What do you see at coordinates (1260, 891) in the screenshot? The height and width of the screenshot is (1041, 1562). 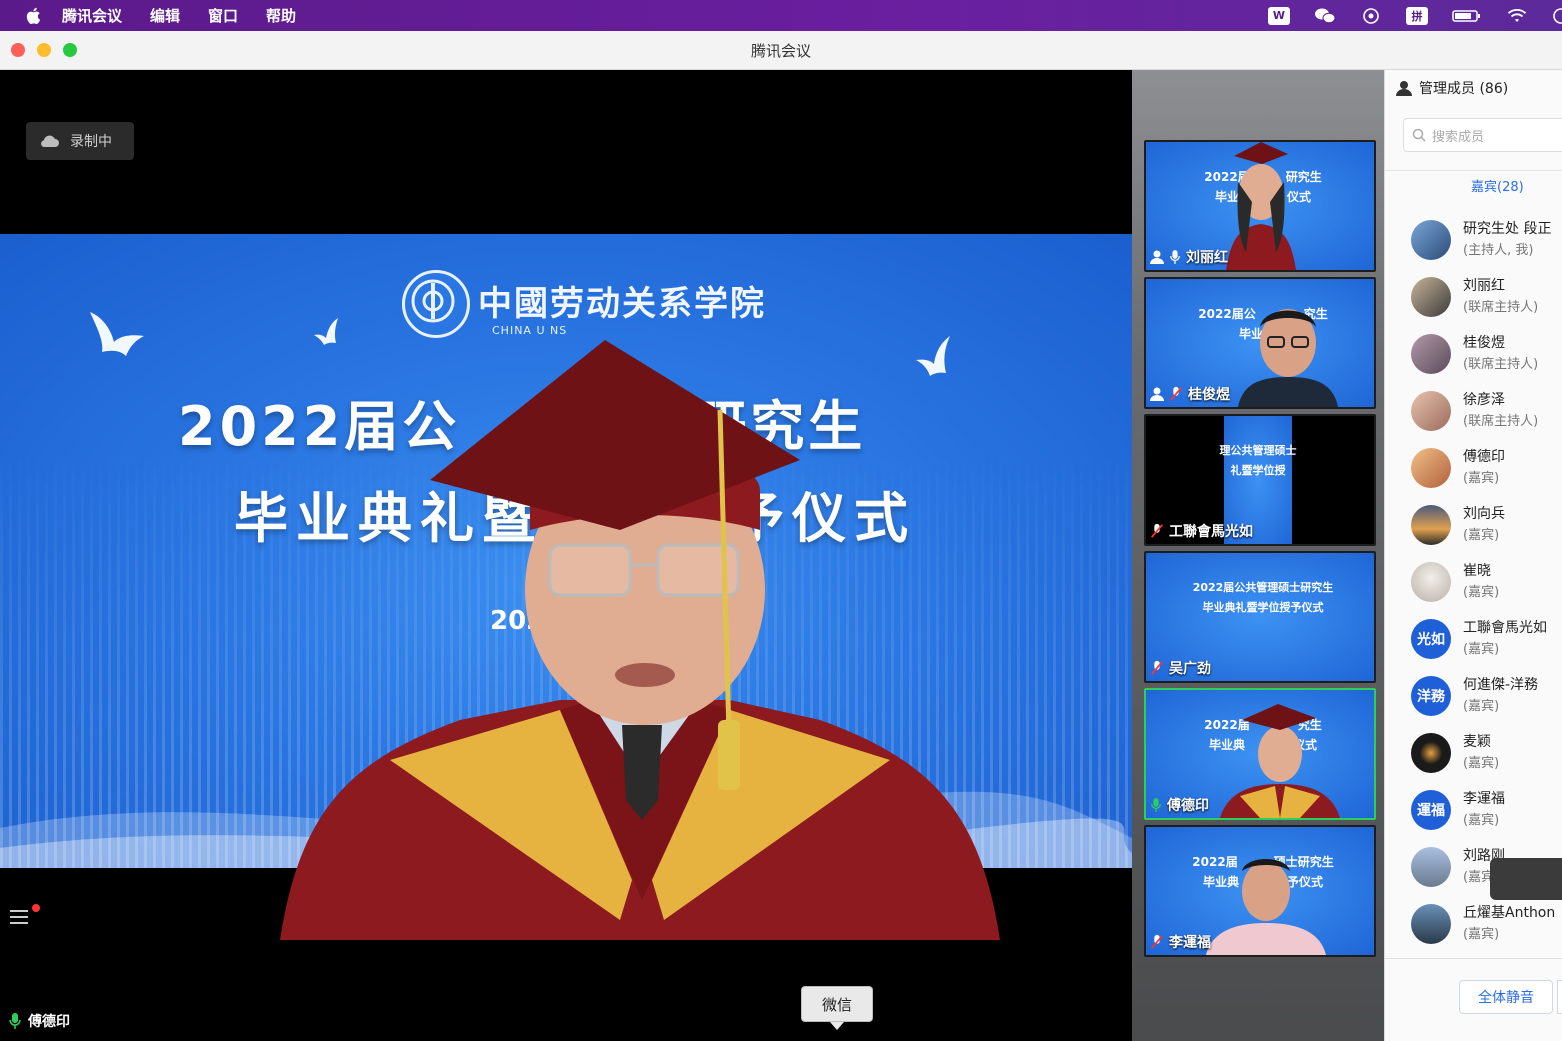 I see `video-tile: 2022届 硕士研究生 毕业典 授予仪式 李運福` at bounding box center [1260, 891].